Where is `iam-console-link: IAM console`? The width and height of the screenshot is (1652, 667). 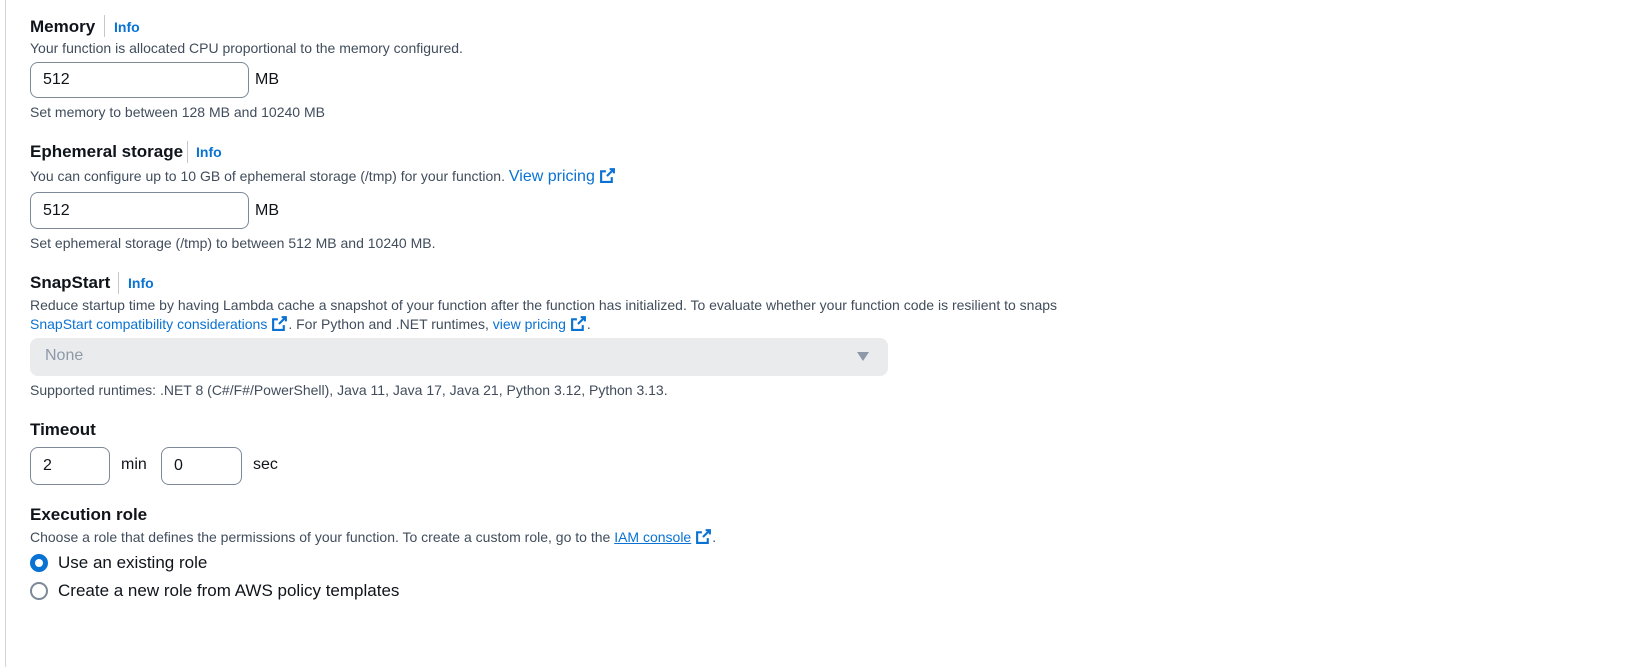
iam-console-link: IAM console is located at coordinates (652, 537).